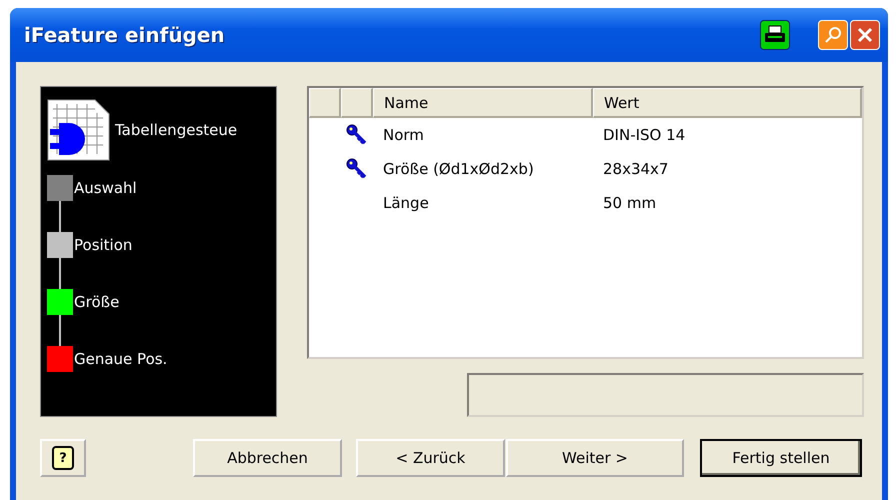 The height and width of the screenshot is (500, 896). What do you see at coordinates (97, 302) in the screenshot?
I see `step-label: Größe` at bounding box center [97, 302].